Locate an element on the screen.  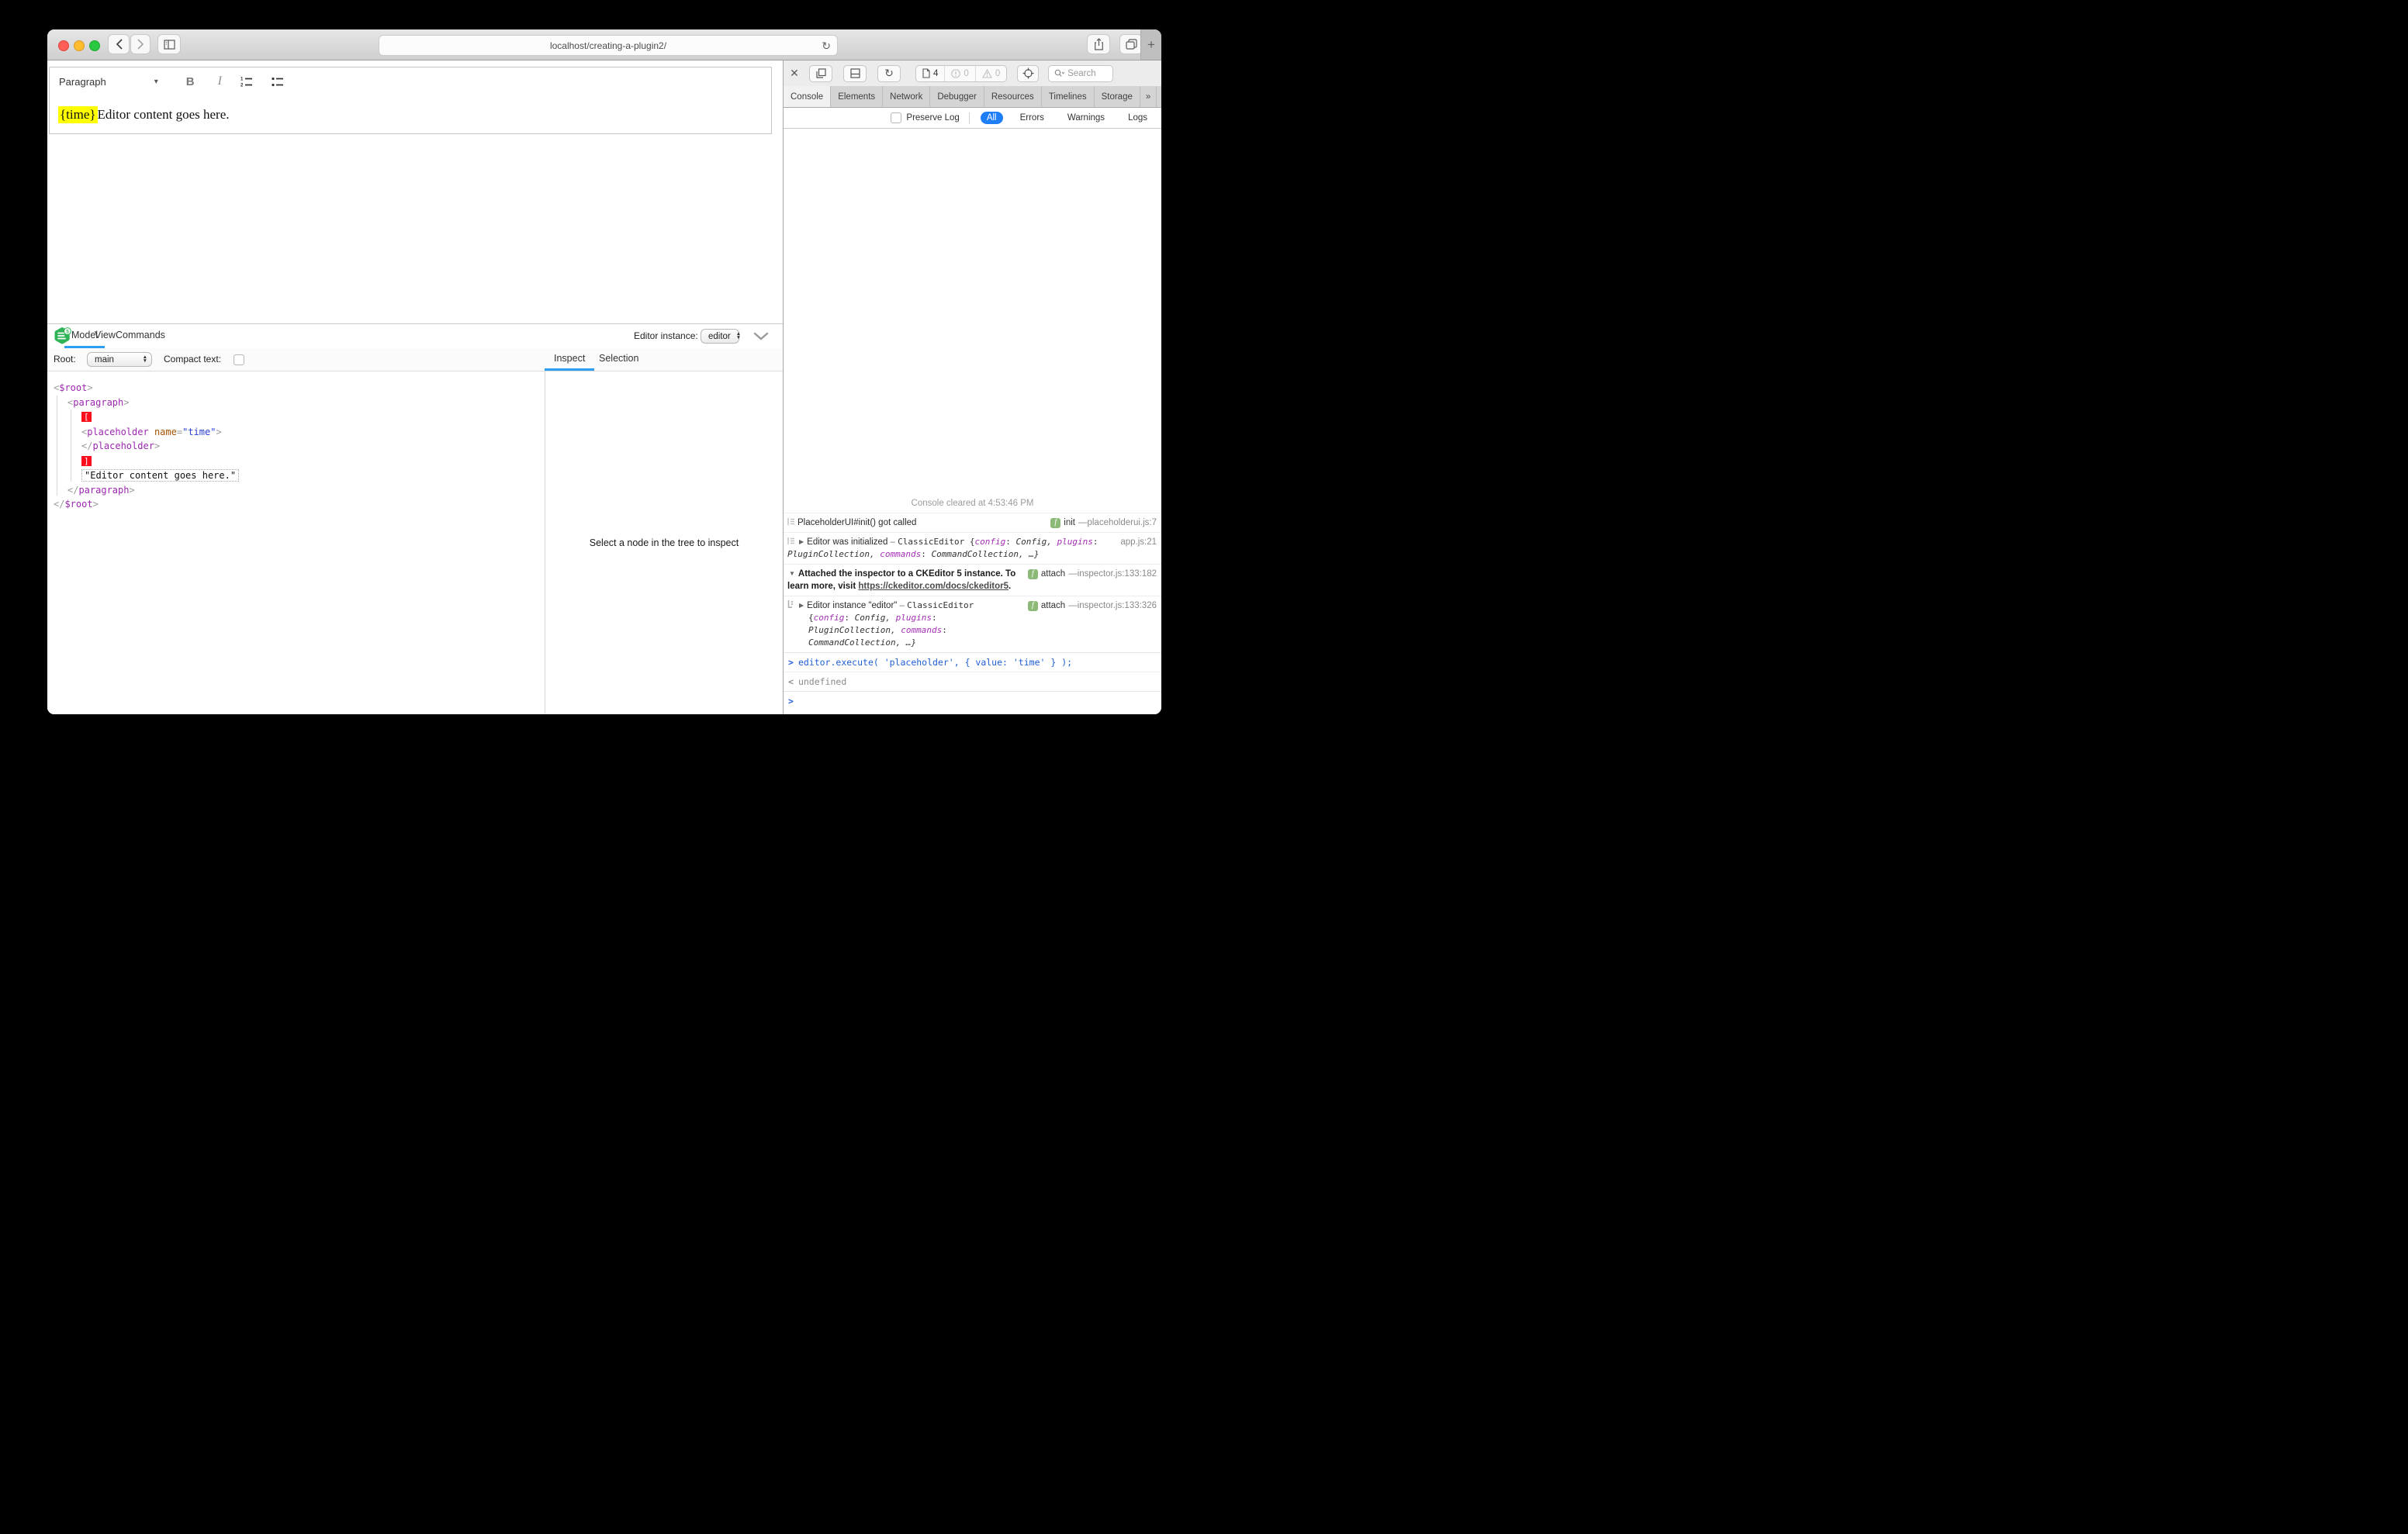
search-placeholder: Search is located at coordinates (1081, 73).